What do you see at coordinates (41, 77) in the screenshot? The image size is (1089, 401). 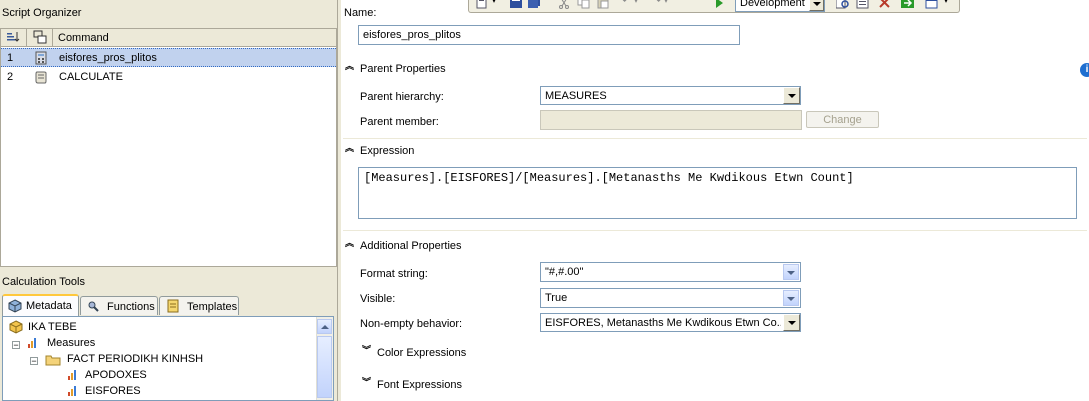 I see `script-scroll-icon` at bounding box center [41, 77].